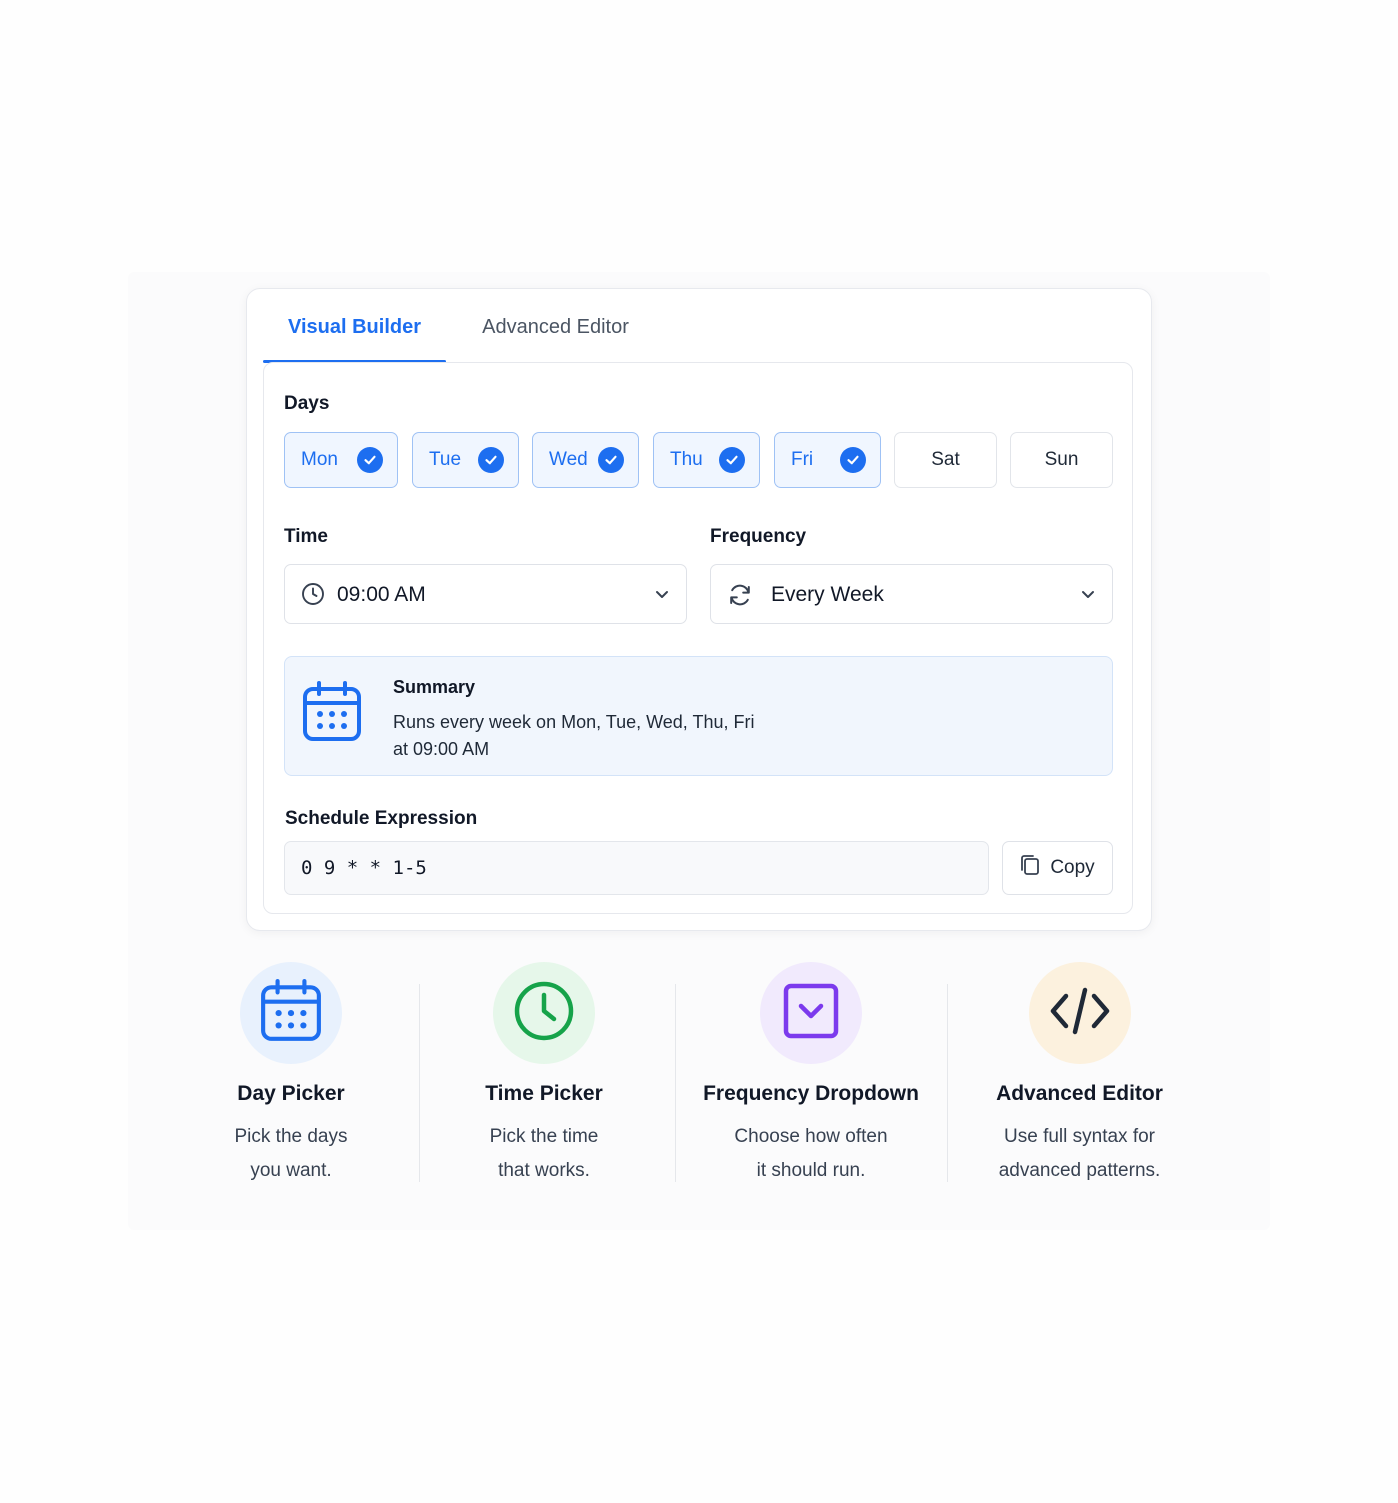 The height and width of the screenshot is (1503, 1398). What do you see at coordinates (291, 1170) in the screenshot?
I see `feature-desc-line: you want.` at bounding box center [291, 1170].